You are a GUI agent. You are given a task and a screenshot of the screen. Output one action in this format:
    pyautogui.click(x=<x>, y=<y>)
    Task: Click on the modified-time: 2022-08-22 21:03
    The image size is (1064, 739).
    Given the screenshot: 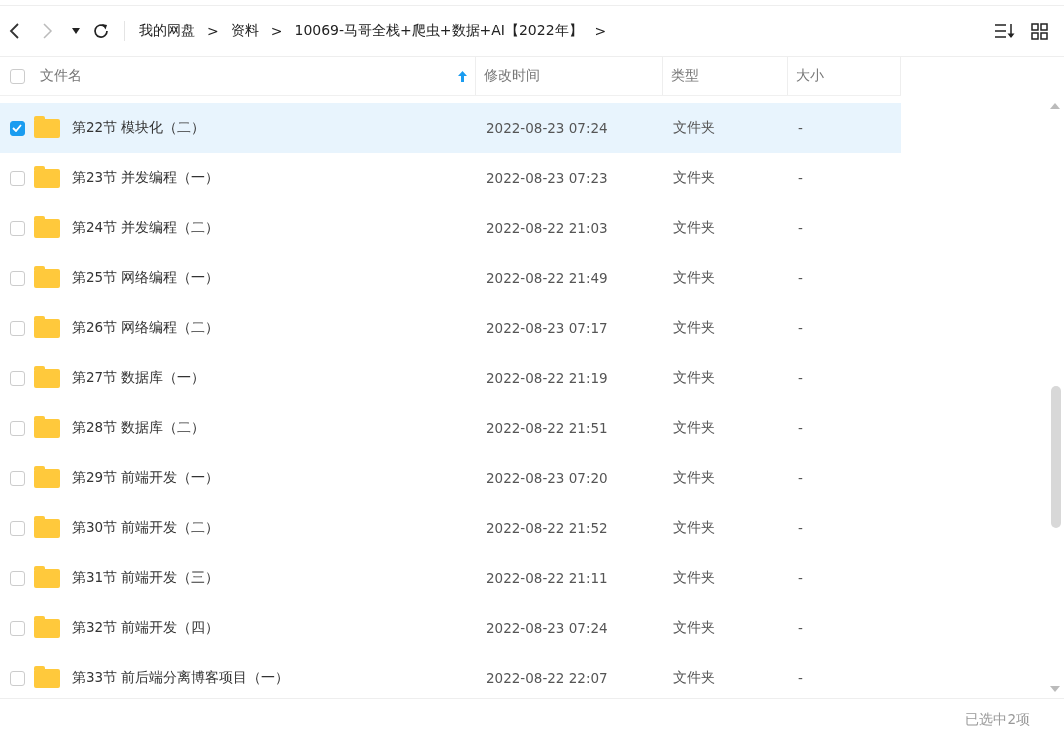 What is the action you would take?
    pyautogui.click(x=547, y=228)
    